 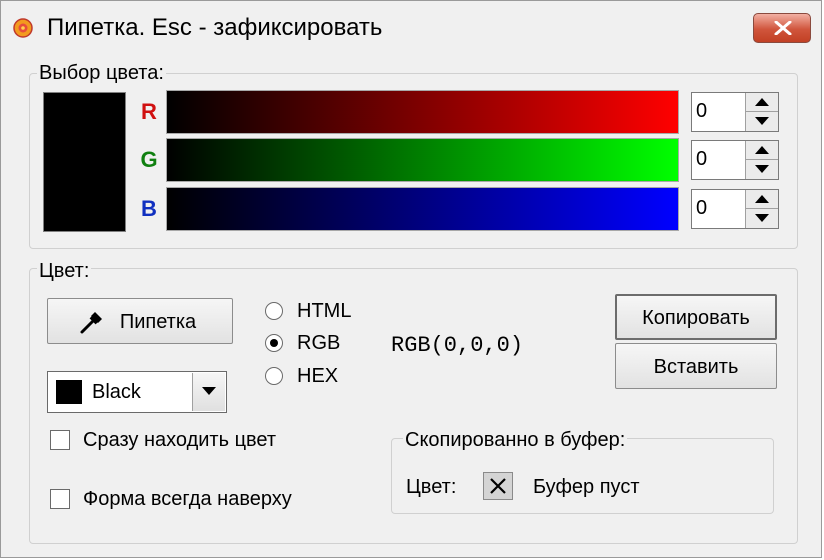 I want to click on empty-x-icon, so click(x=498, y=486).